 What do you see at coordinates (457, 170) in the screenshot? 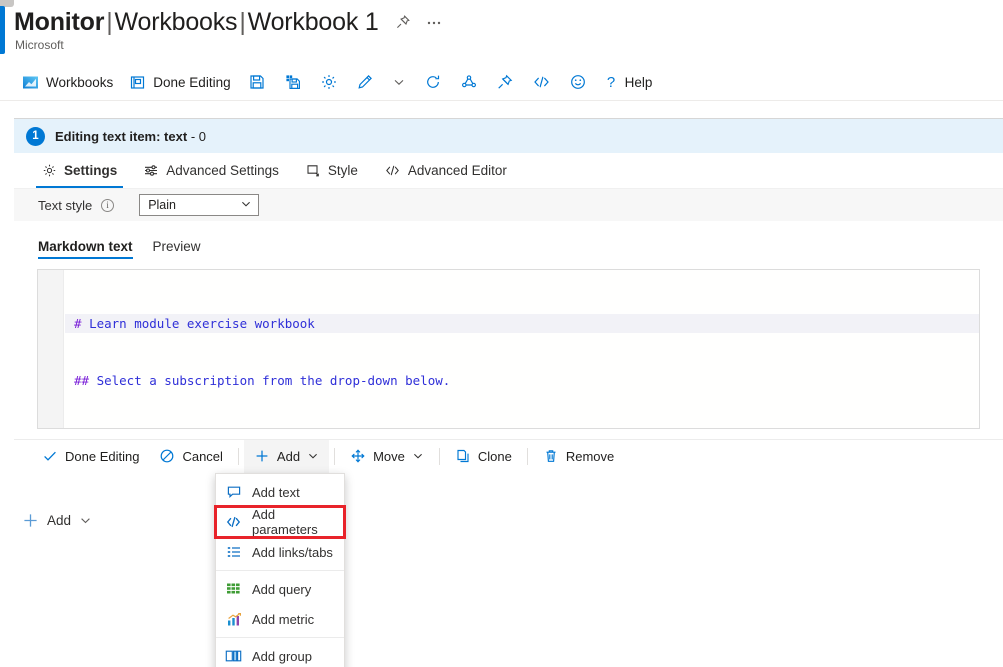
I see `tab-advanced-editor-label: Advanced Editor` at bounding box center [457, 170].